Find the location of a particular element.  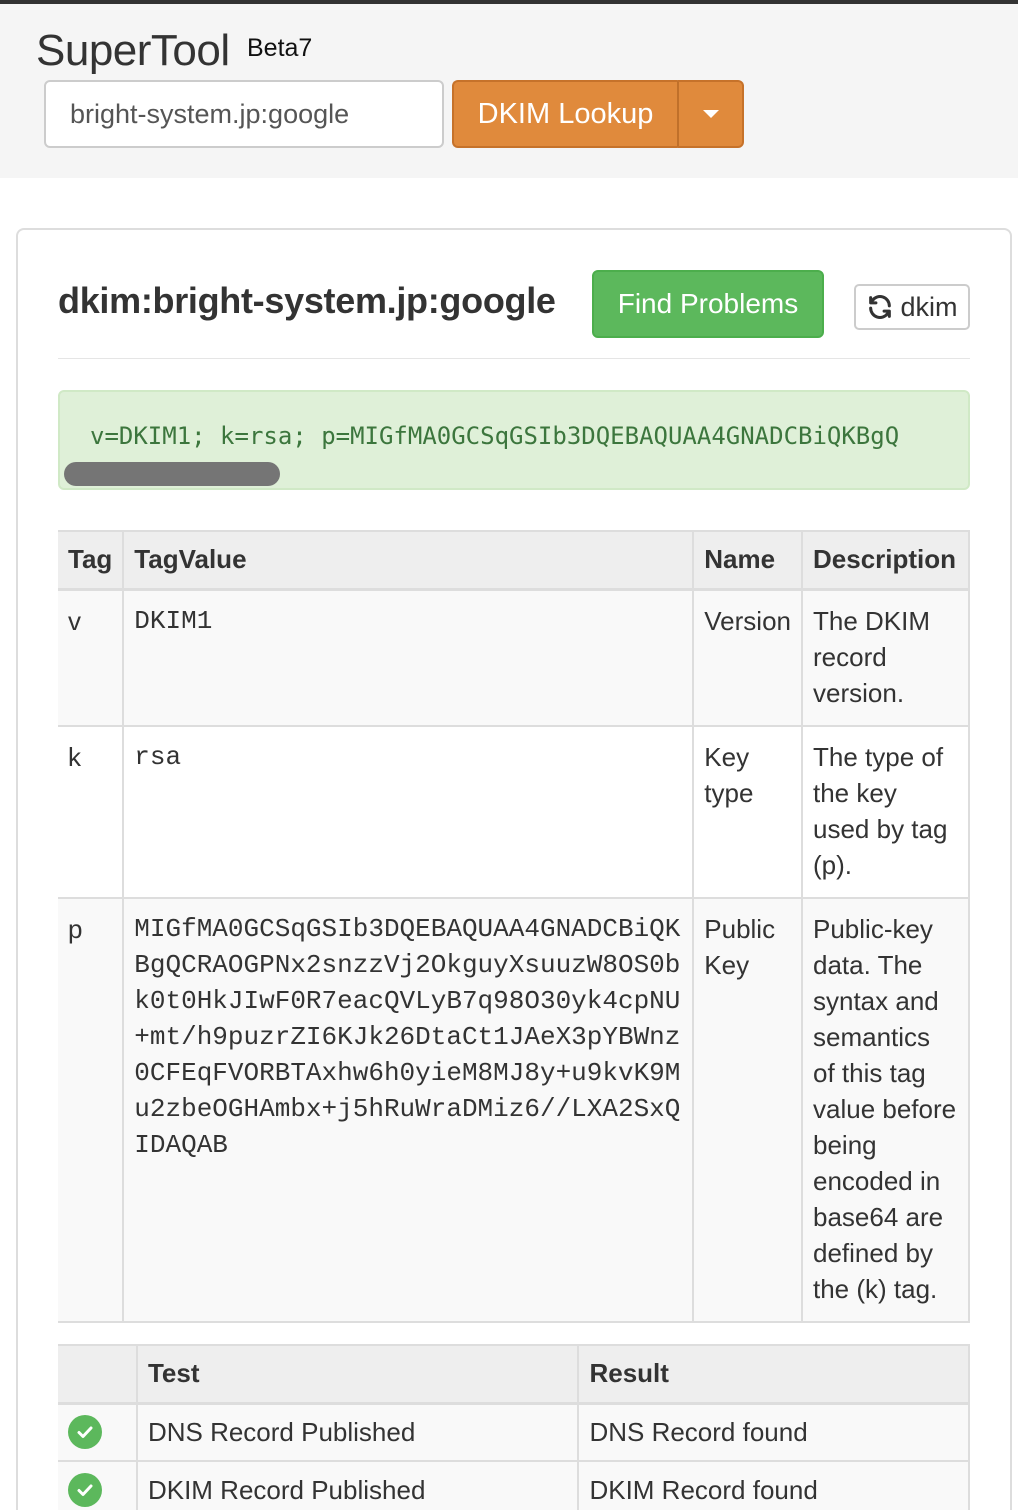

horizontal-scrollbar is located at coordinates (172, 474).